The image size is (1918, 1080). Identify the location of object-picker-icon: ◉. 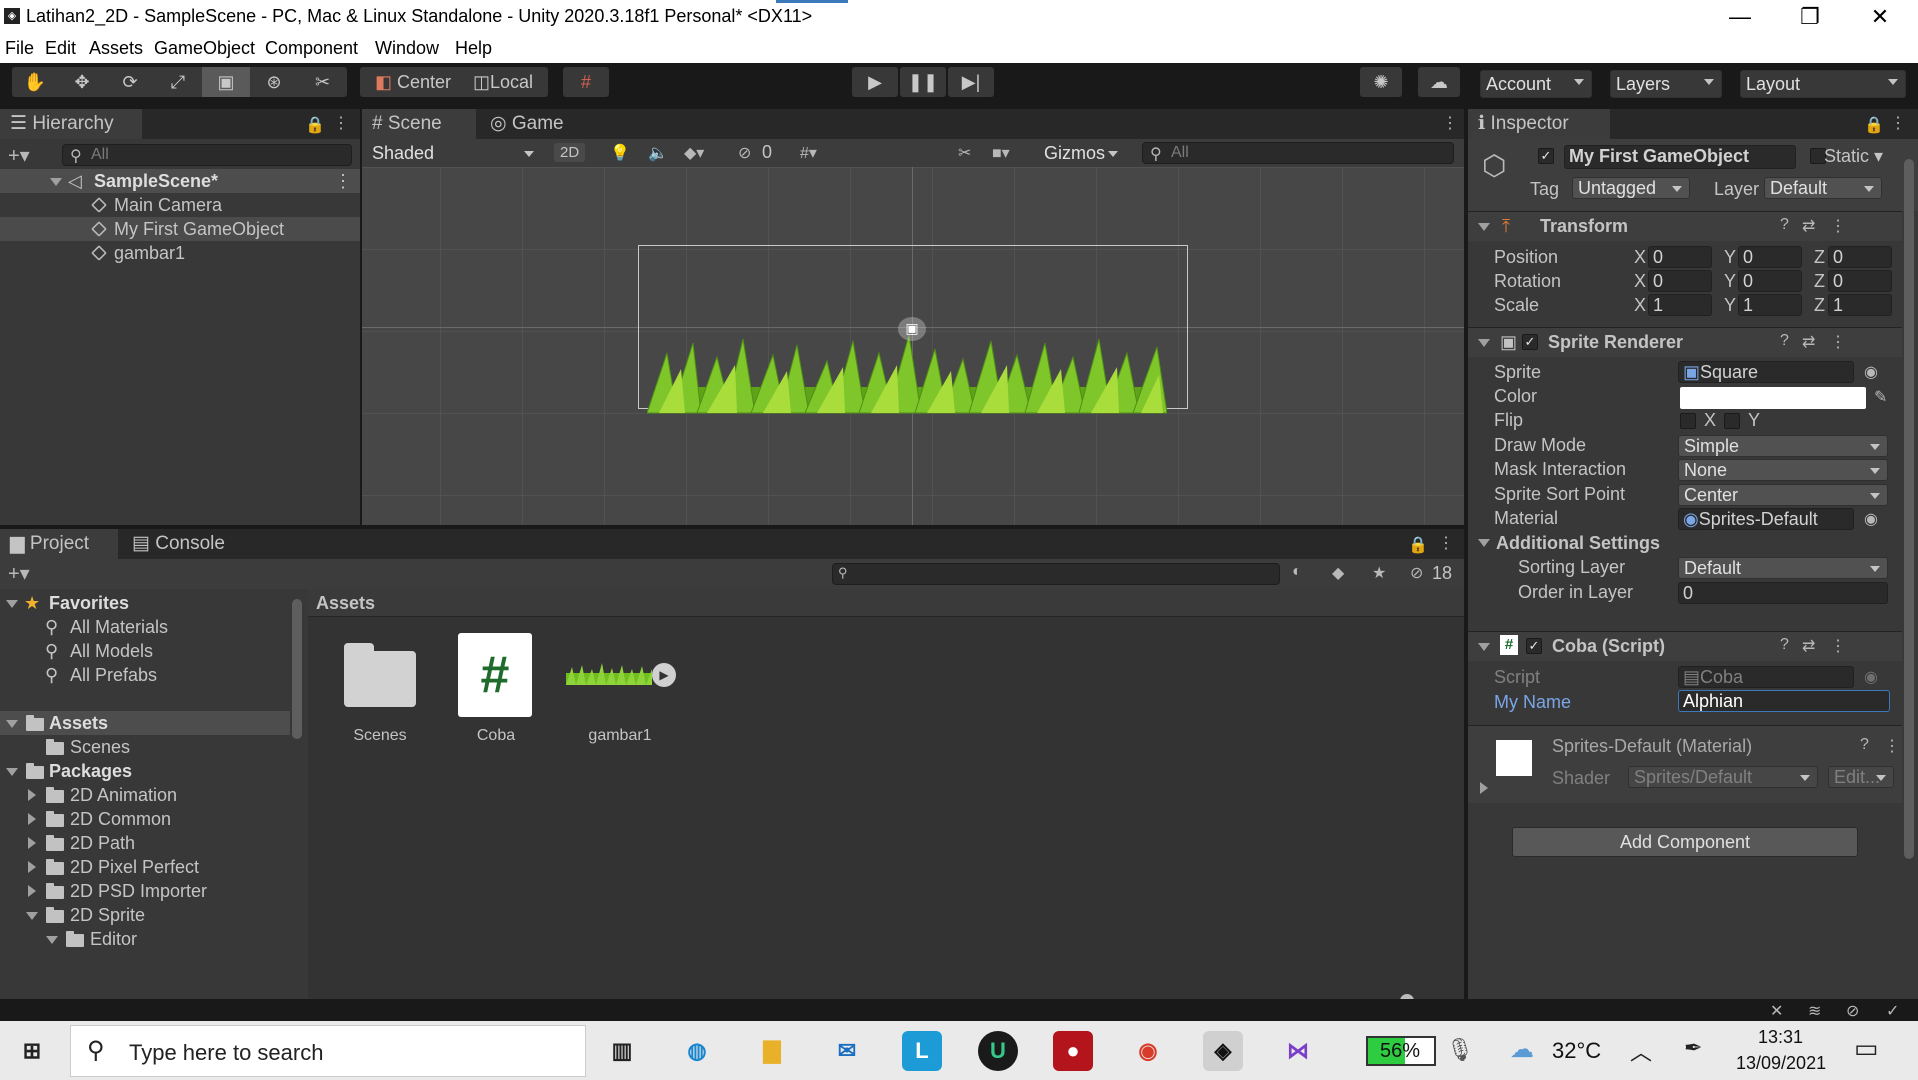
(1871, 519).